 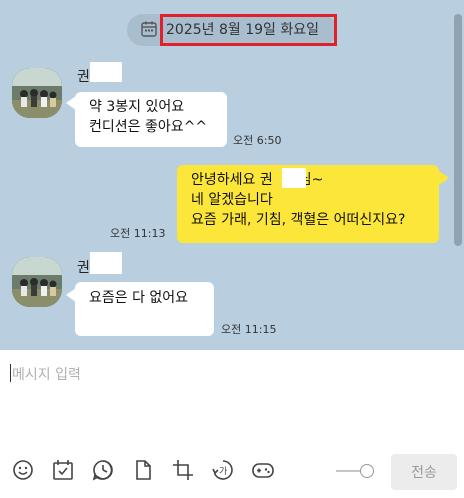 What do you see at coordinates (137, 107) in the screenshot?
I see `message-line: 약 3봉지 있어요` at bounding box center [137, 107].